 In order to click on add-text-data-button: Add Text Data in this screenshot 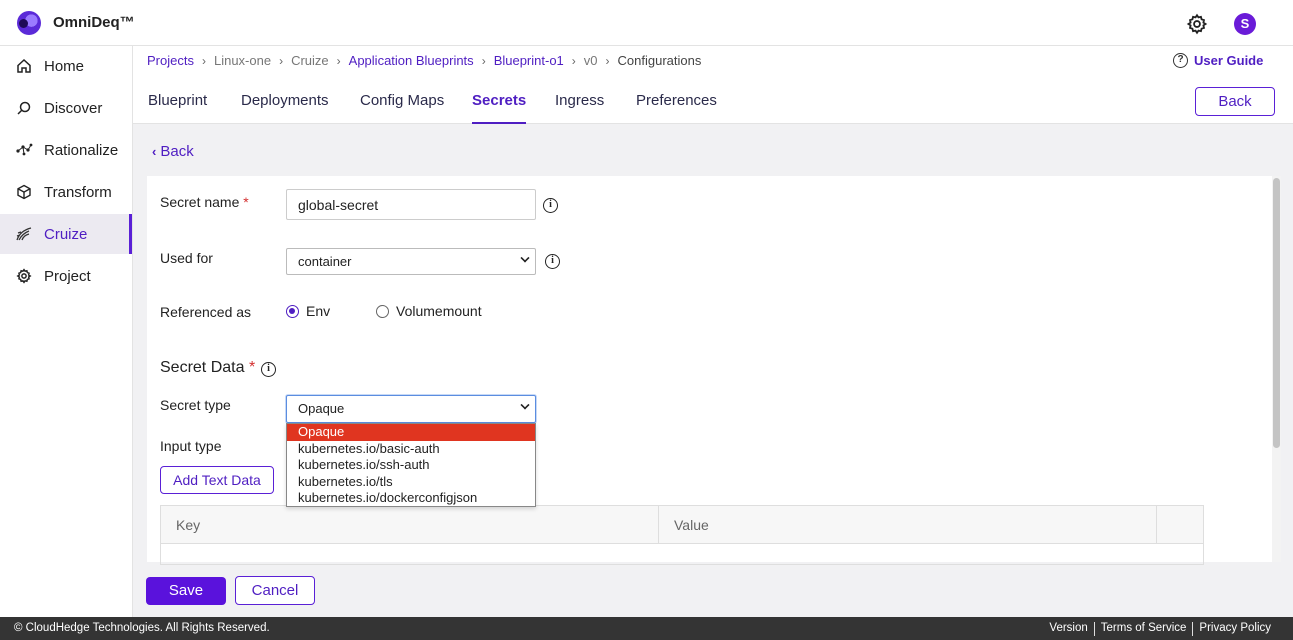, I will do `click(217, 480)`.